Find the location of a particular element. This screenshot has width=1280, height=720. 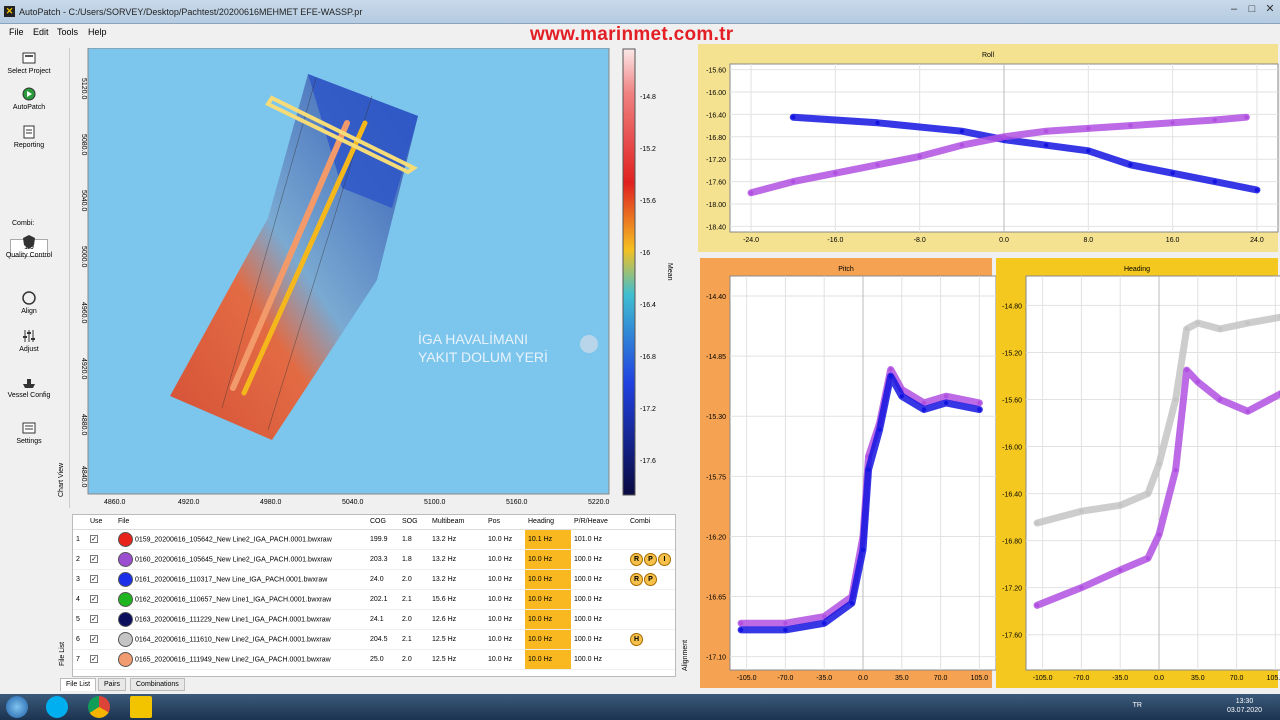

minimize-button: – is located at coordinates (1234, 9).